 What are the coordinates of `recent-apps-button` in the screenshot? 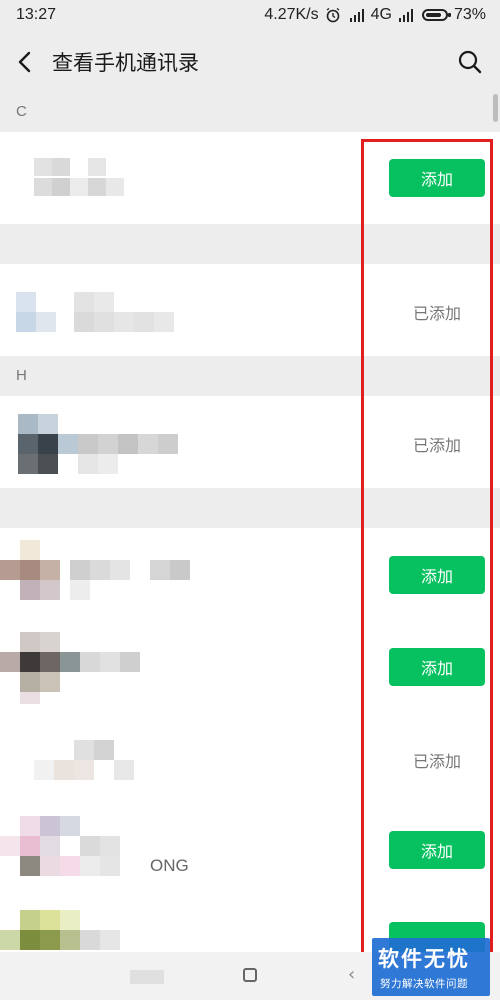 It's located at (147, 977).